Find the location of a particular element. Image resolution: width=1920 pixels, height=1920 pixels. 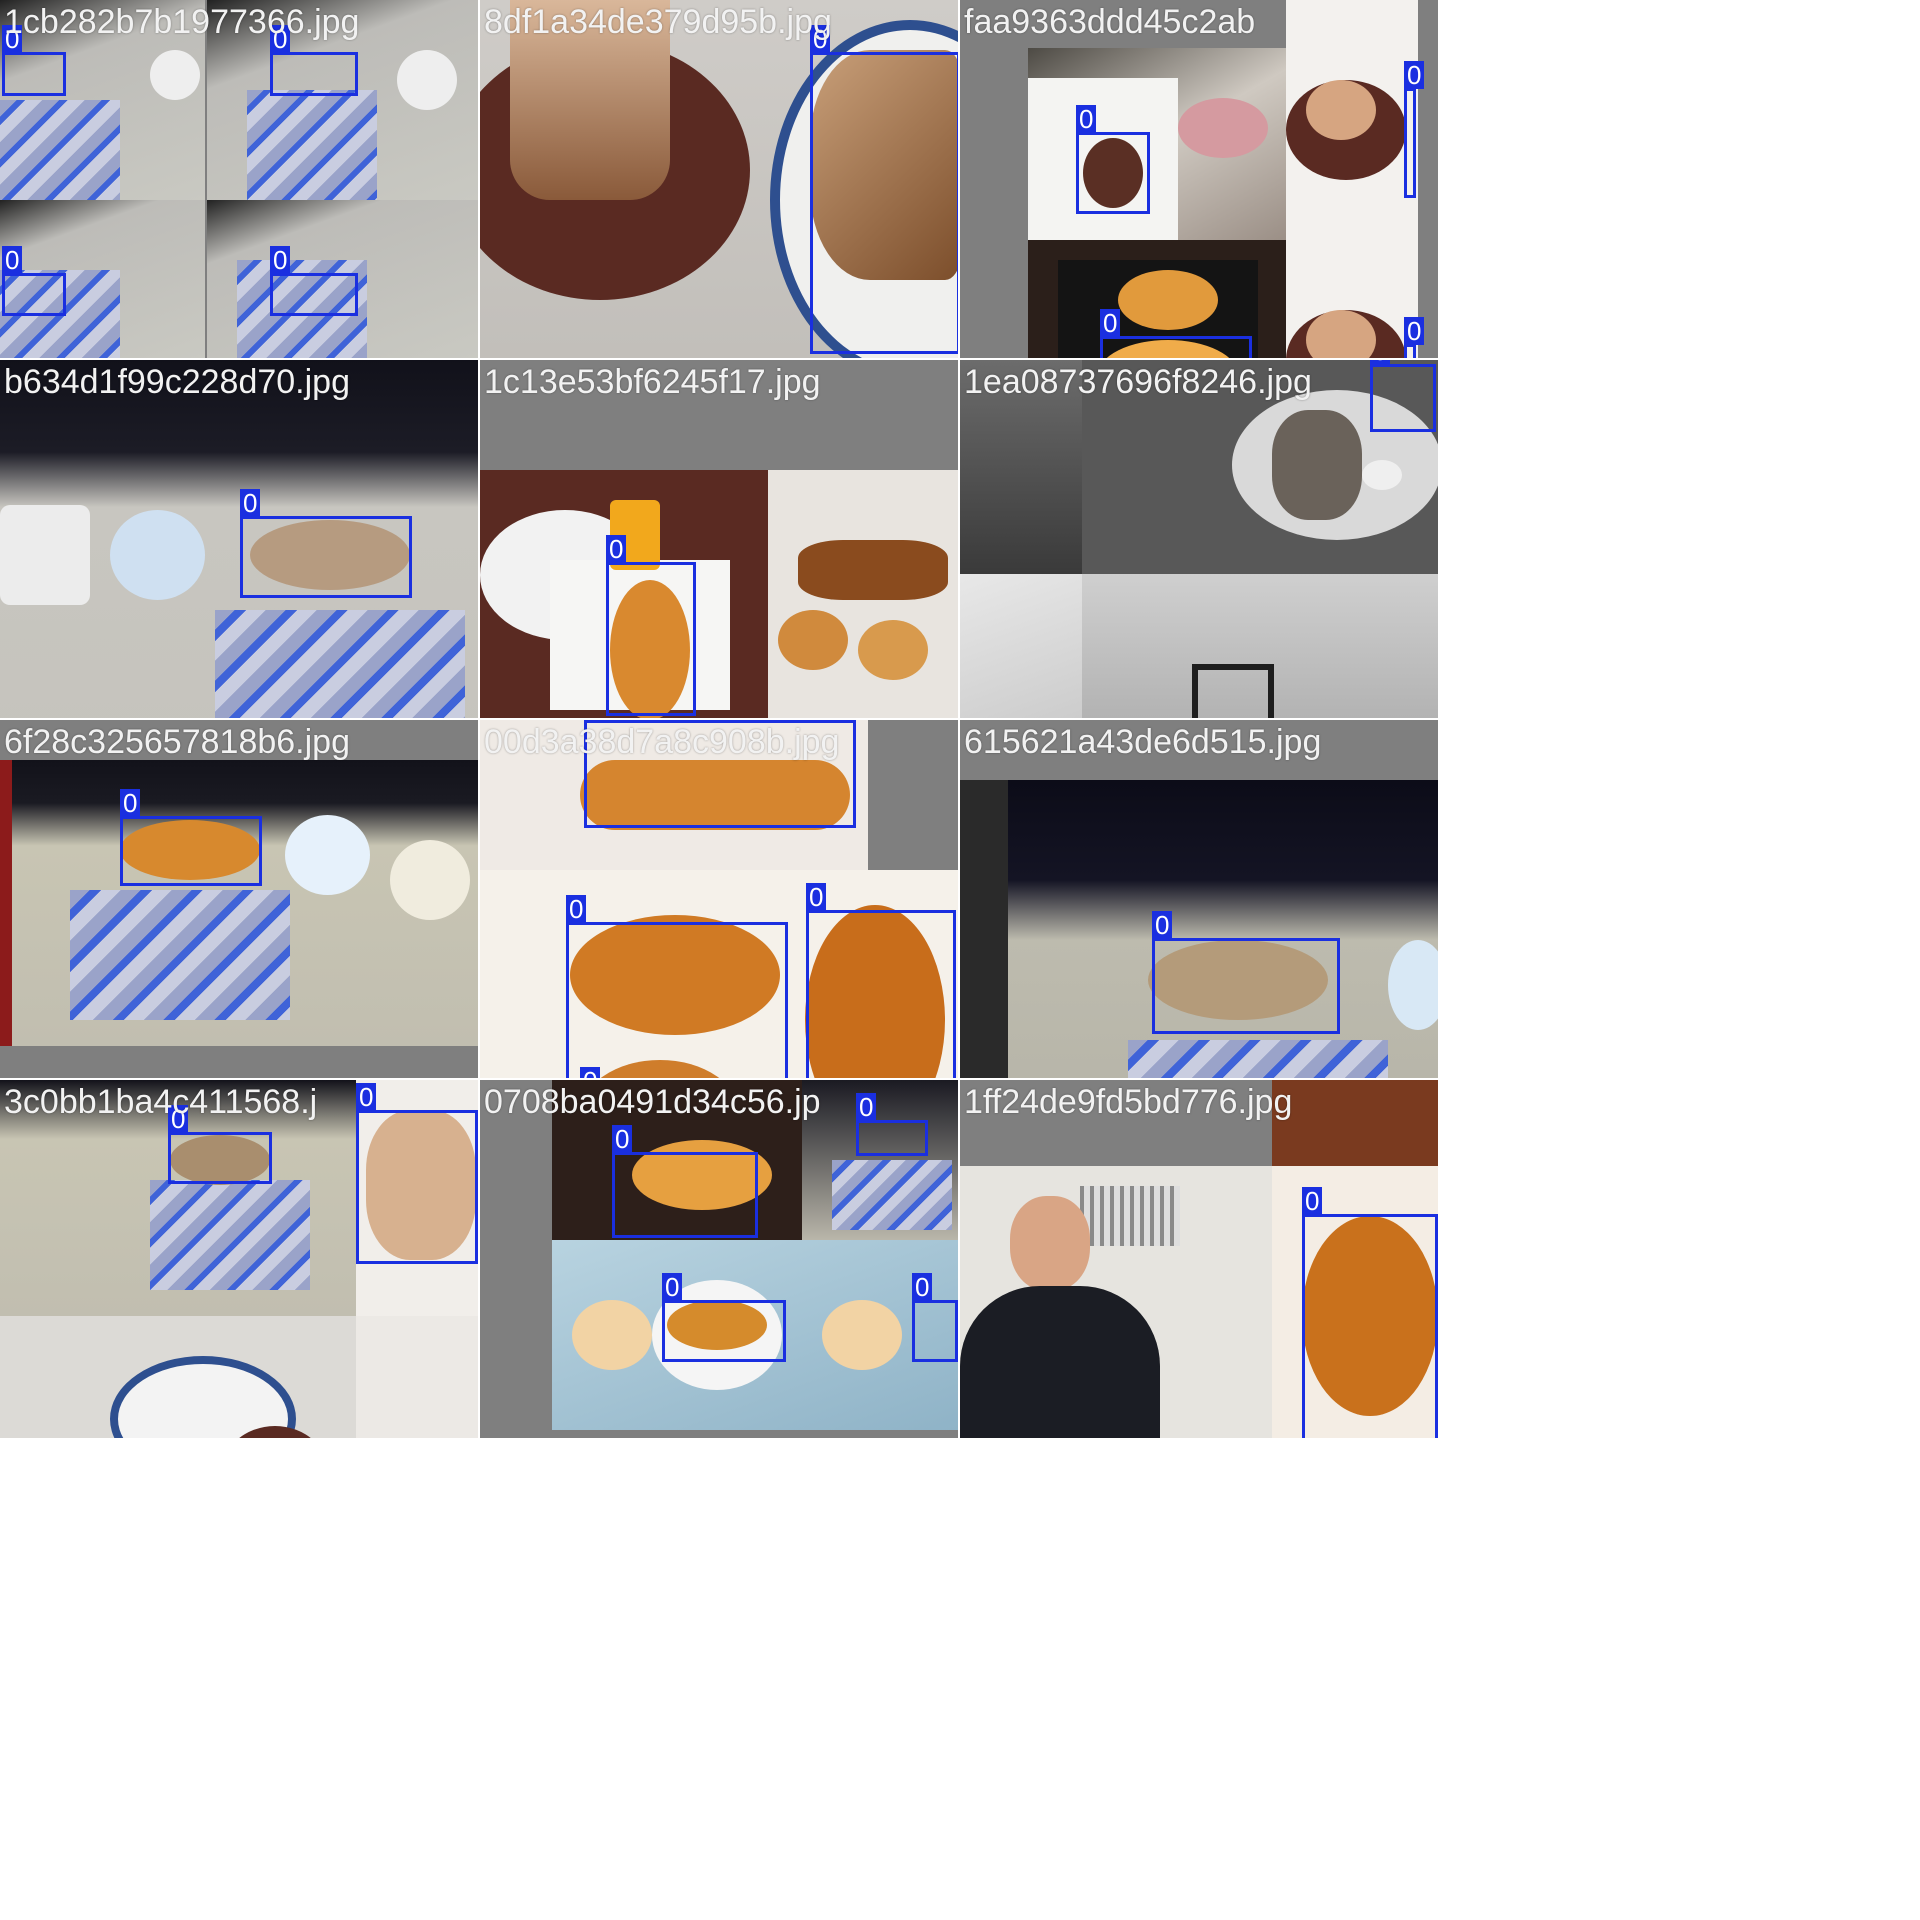

suitcase-handle is located at coordinates (1233, 691).